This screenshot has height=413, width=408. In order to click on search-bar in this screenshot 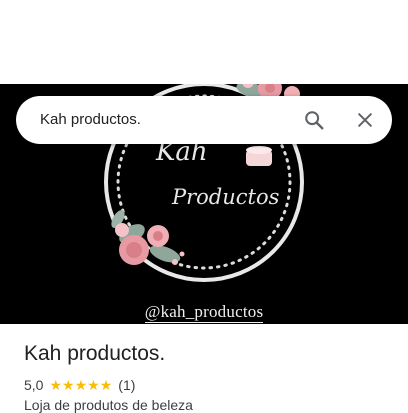, I will do `click(204, 120)`.